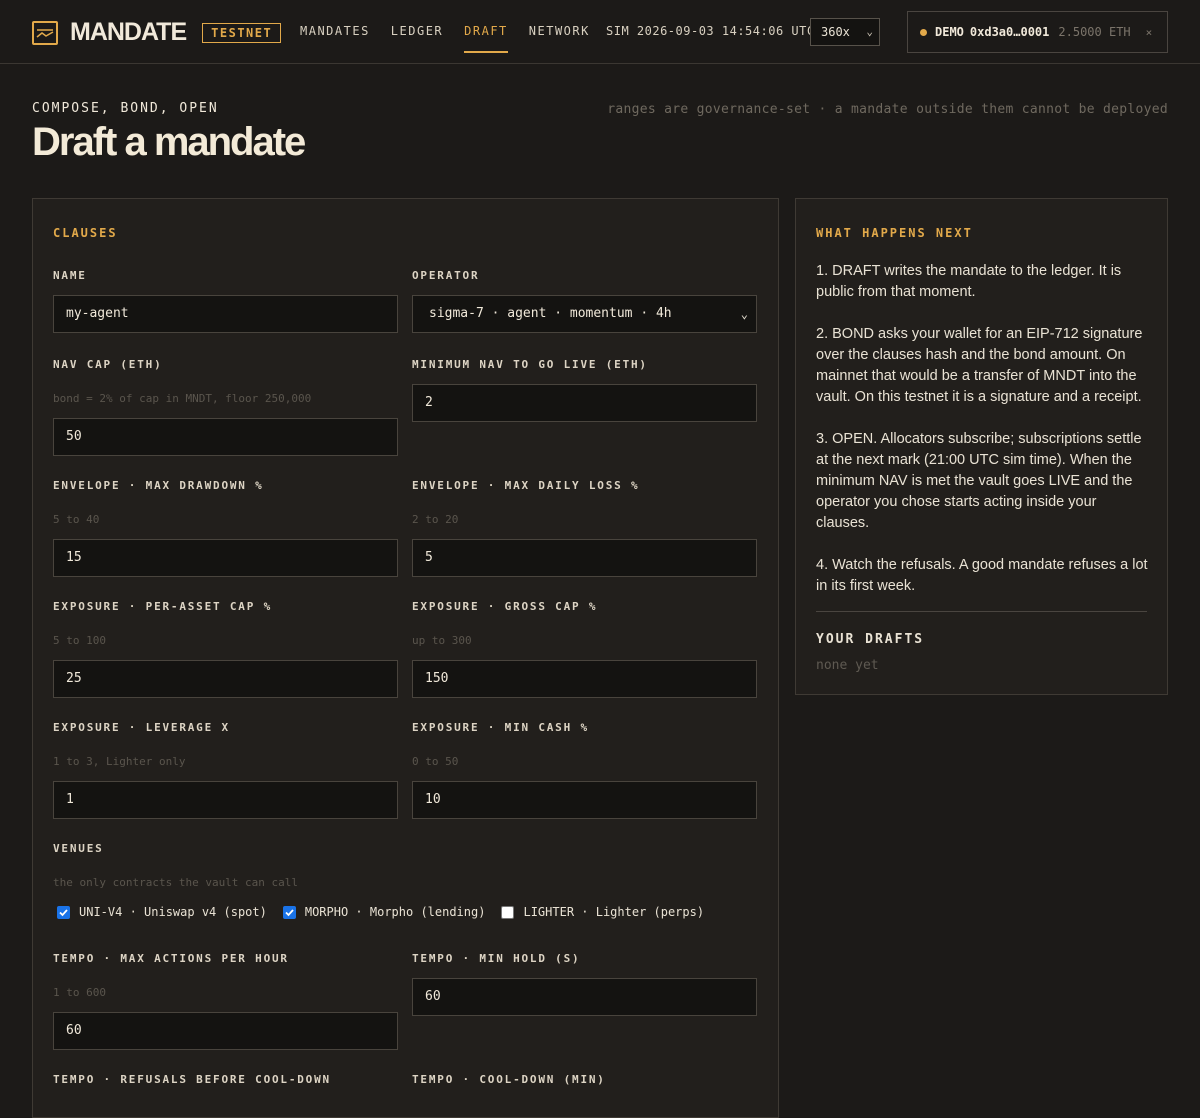  What do you see at coordinates (108, 364) in the screenshot?
I see `nav-cap-label: NAV CAP (ETH)` at bounding box center [108, 364].